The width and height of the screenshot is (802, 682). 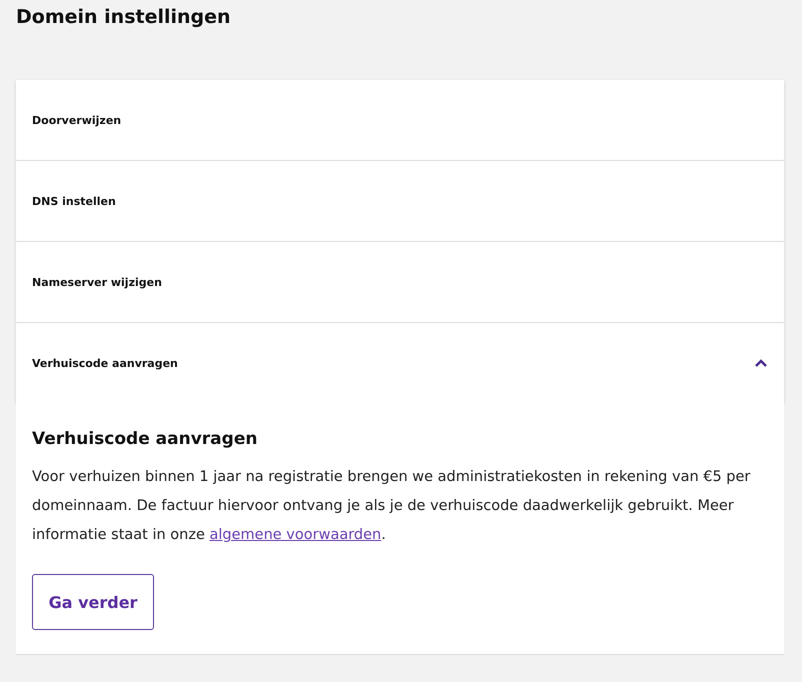 What do you see at coordinates (400, 363) in the screenshot?
I see `accordion-item: Verhuiscode aanvragen` at bounding box center [400, 363].